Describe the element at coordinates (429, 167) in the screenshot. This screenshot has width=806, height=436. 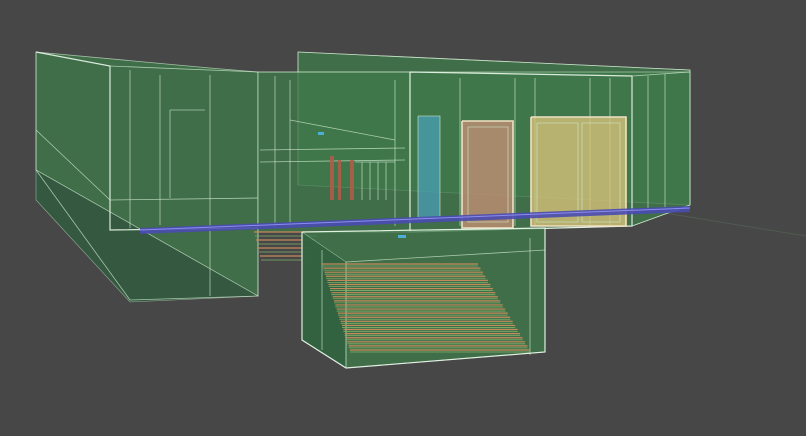
I see `blue-window-panel` at that location.